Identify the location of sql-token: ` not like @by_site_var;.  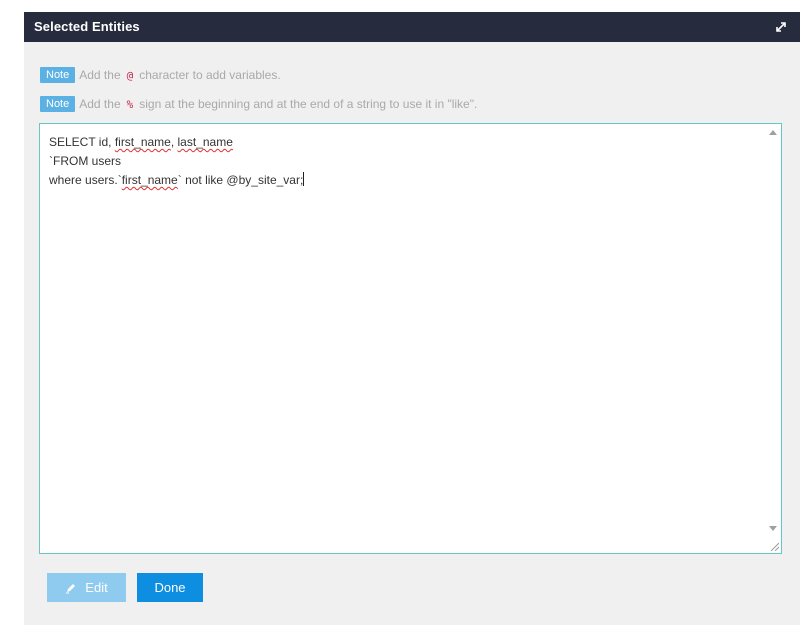
(240, 180).